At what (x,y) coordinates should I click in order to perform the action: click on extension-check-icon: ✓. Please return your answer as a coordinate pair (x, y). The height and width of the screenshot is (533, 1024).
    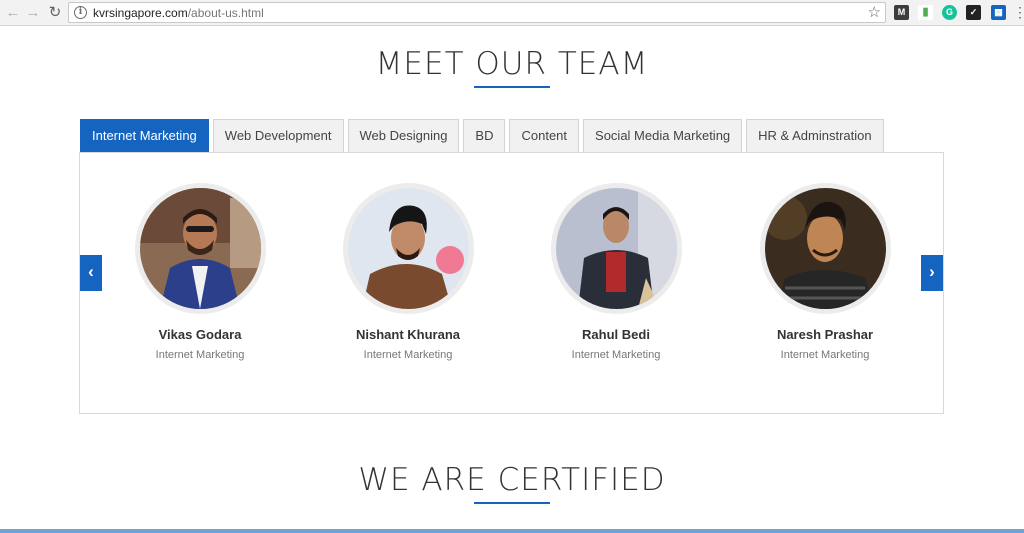
    Looking at the image, I should click on (973, 12).